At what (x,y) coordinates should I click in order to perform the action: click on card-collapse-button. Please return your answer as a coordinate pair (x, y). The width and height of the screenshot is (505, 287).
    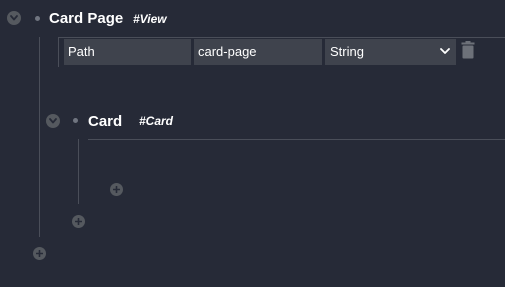
    Looking at the image, I should click on (53, 121).